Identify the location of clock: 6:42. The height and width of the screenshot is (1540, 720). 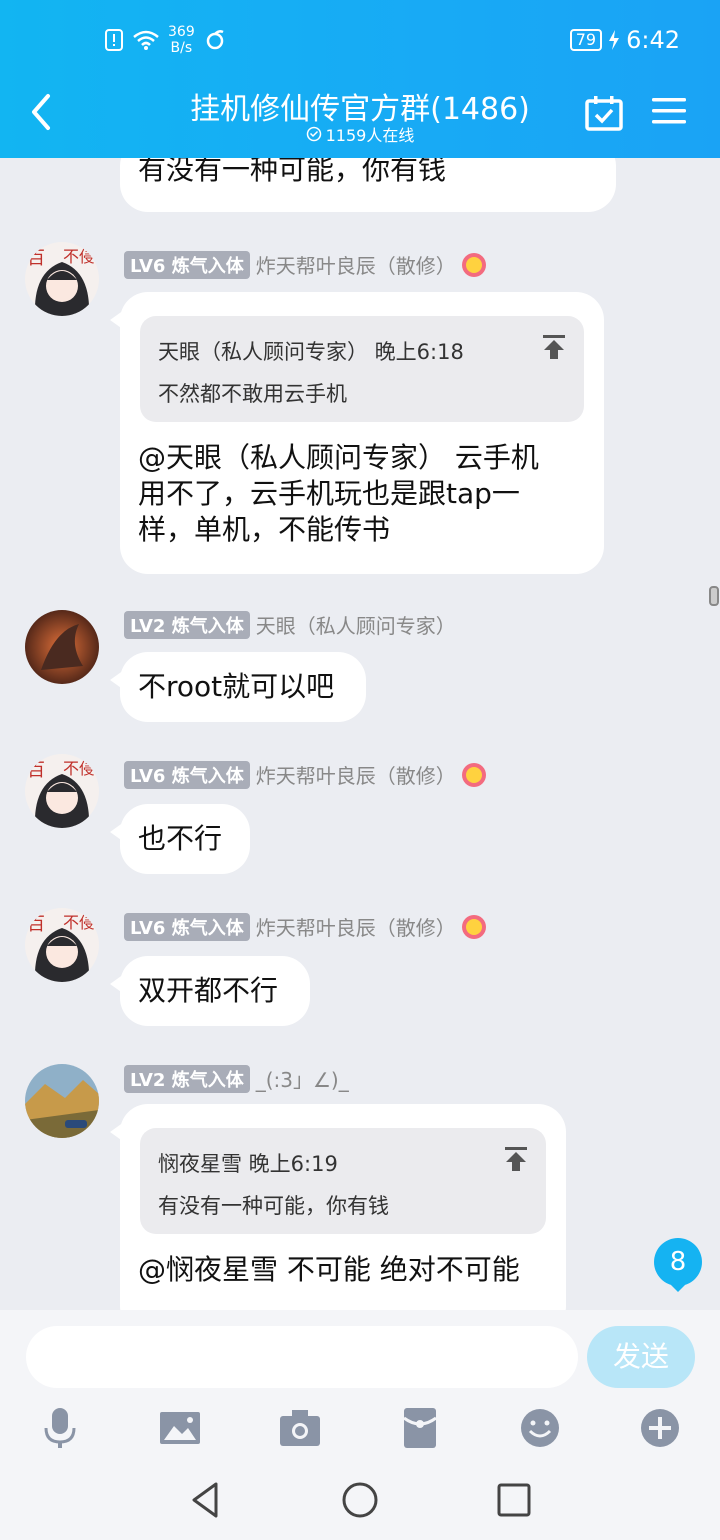
(653, 40).